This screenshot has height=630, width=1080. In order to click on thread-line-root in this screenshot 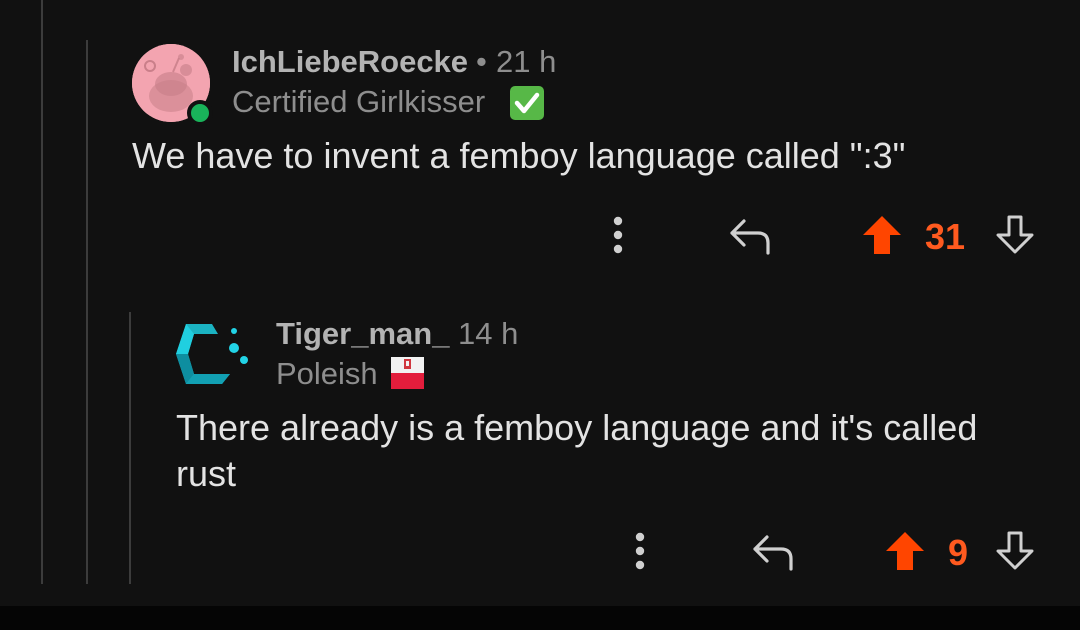, I will do `click(42, 292)`.